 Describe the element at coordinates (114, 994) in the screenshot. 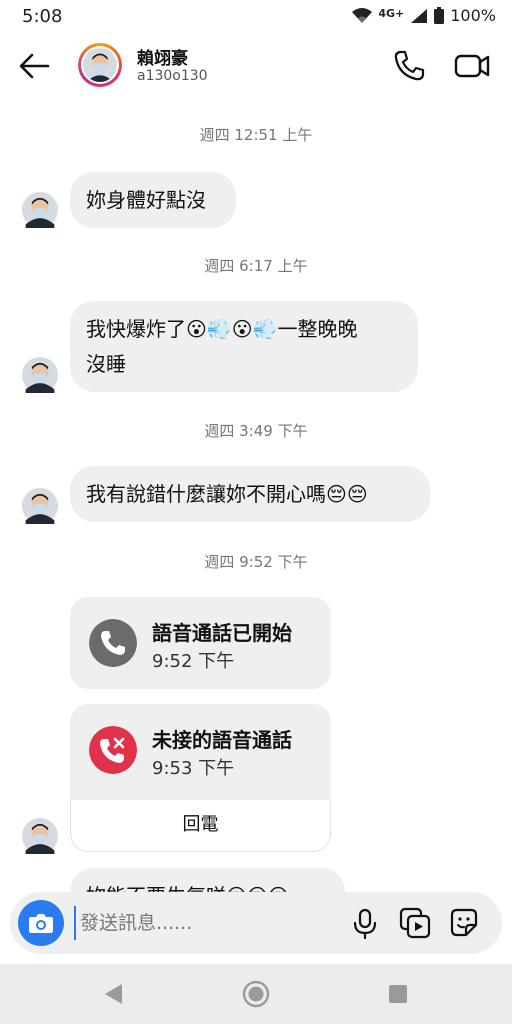

I see `nav-back-icon` at that location.